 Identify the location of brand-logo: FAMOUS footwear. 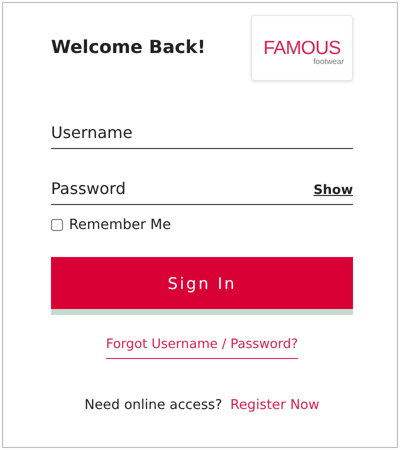
(302, 48).